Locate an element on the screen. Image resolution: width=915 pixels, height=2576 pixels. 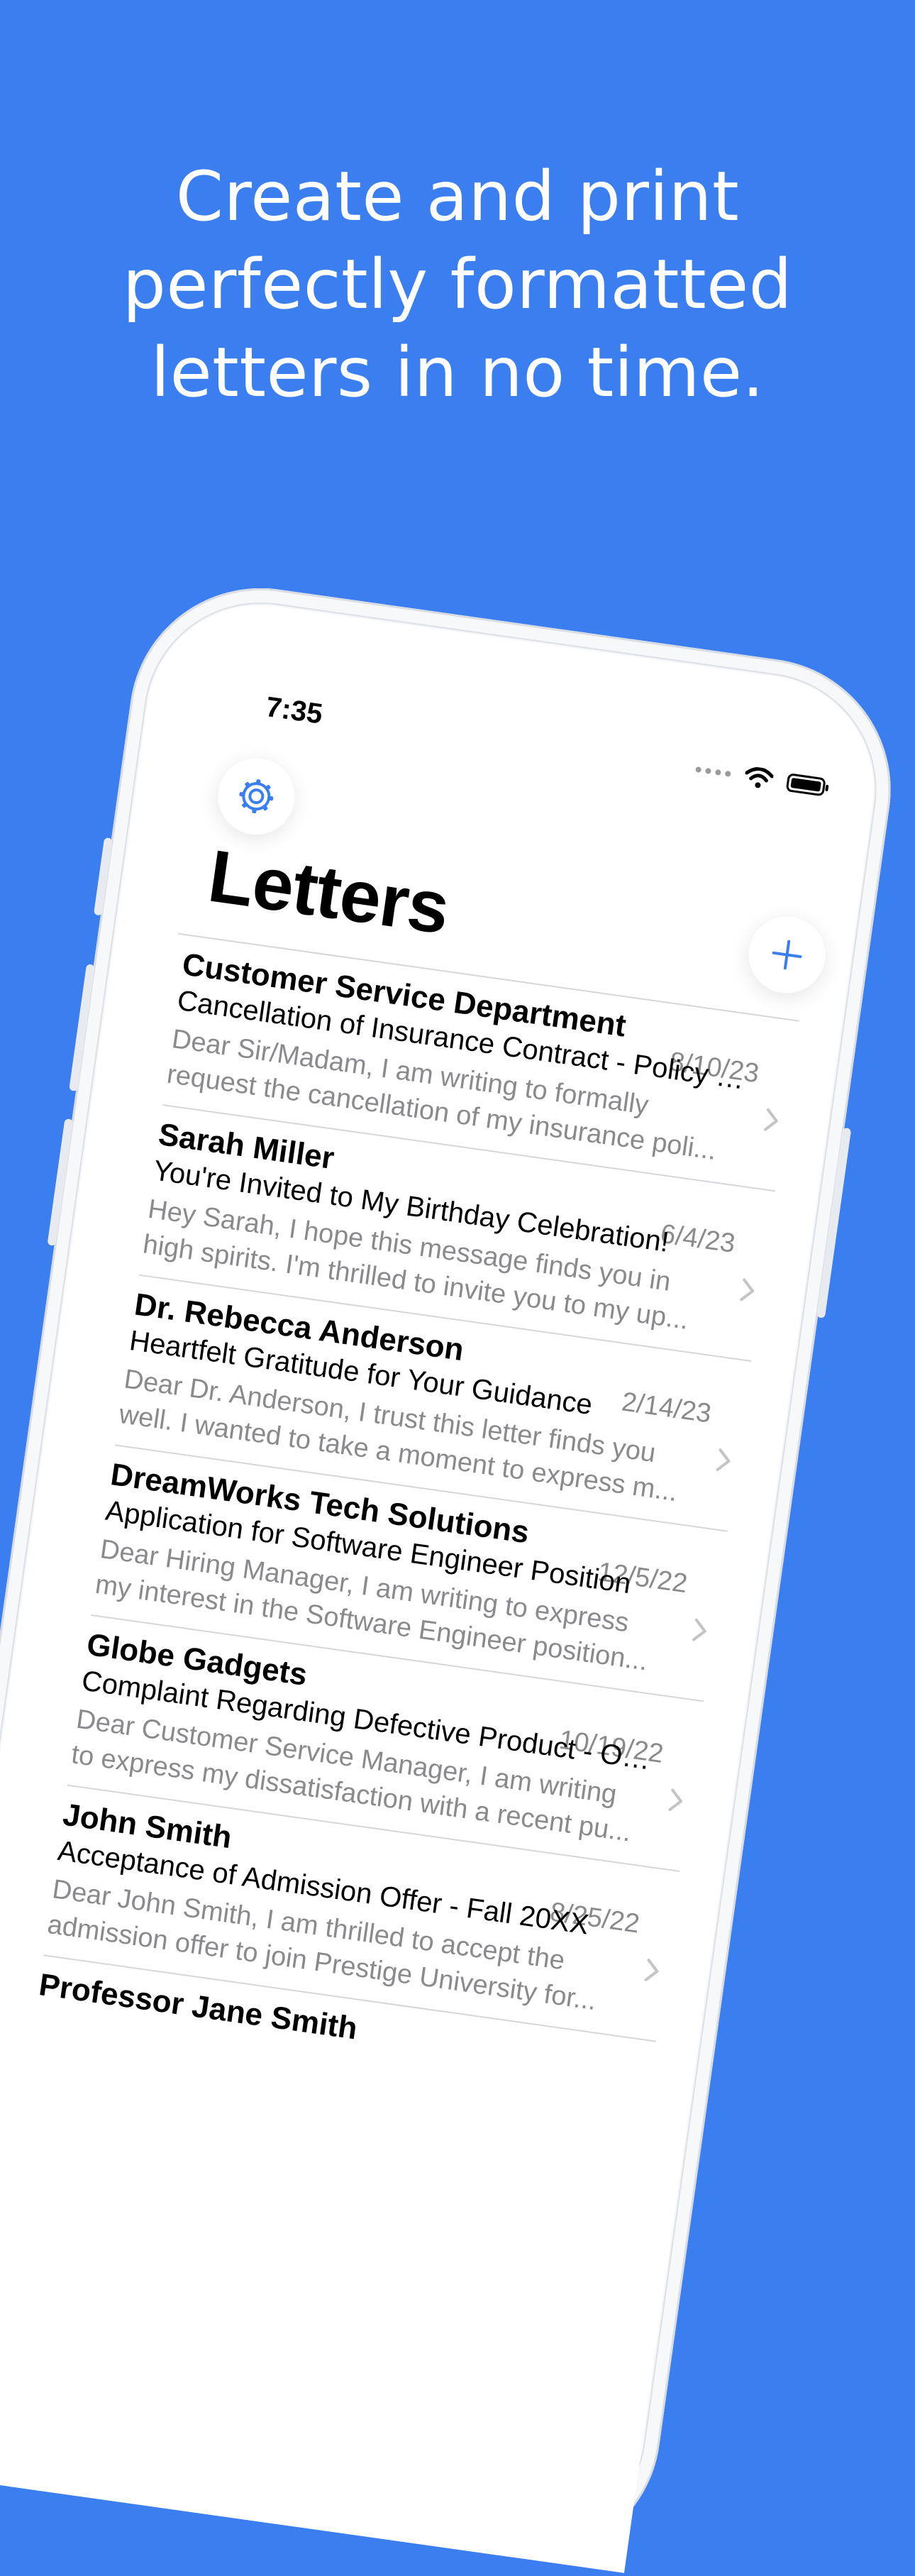
add-letter-button is located at coordinates (787, 954).